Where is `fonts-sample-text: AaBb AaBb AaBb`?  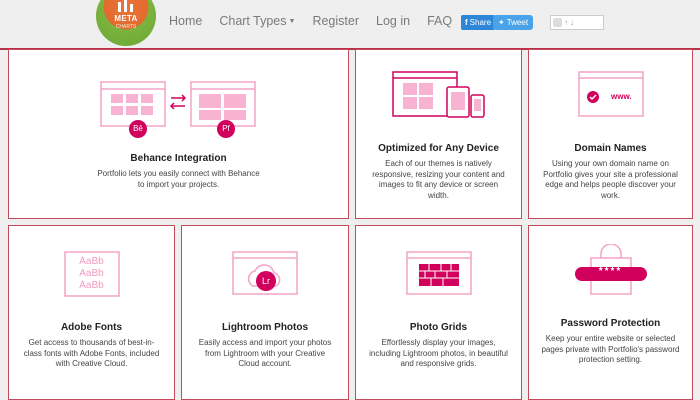 fonts-sample-text: AaBb AaBb AaBb is located at coordinates (91, 274).